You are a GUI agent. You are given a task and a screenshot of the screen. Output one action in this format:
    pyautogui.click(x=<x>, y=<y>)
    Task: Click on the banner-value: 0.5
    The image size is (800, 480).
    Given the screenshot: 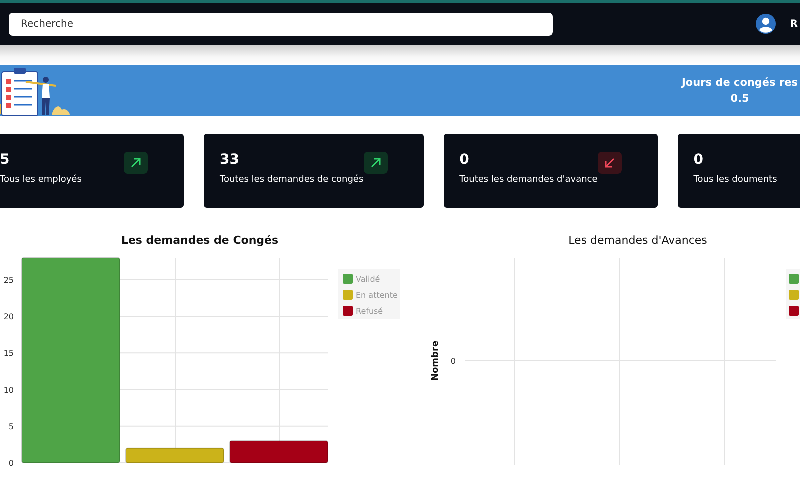 What is the action you would take?
    pyautogui.click(x=740, y=98)
    